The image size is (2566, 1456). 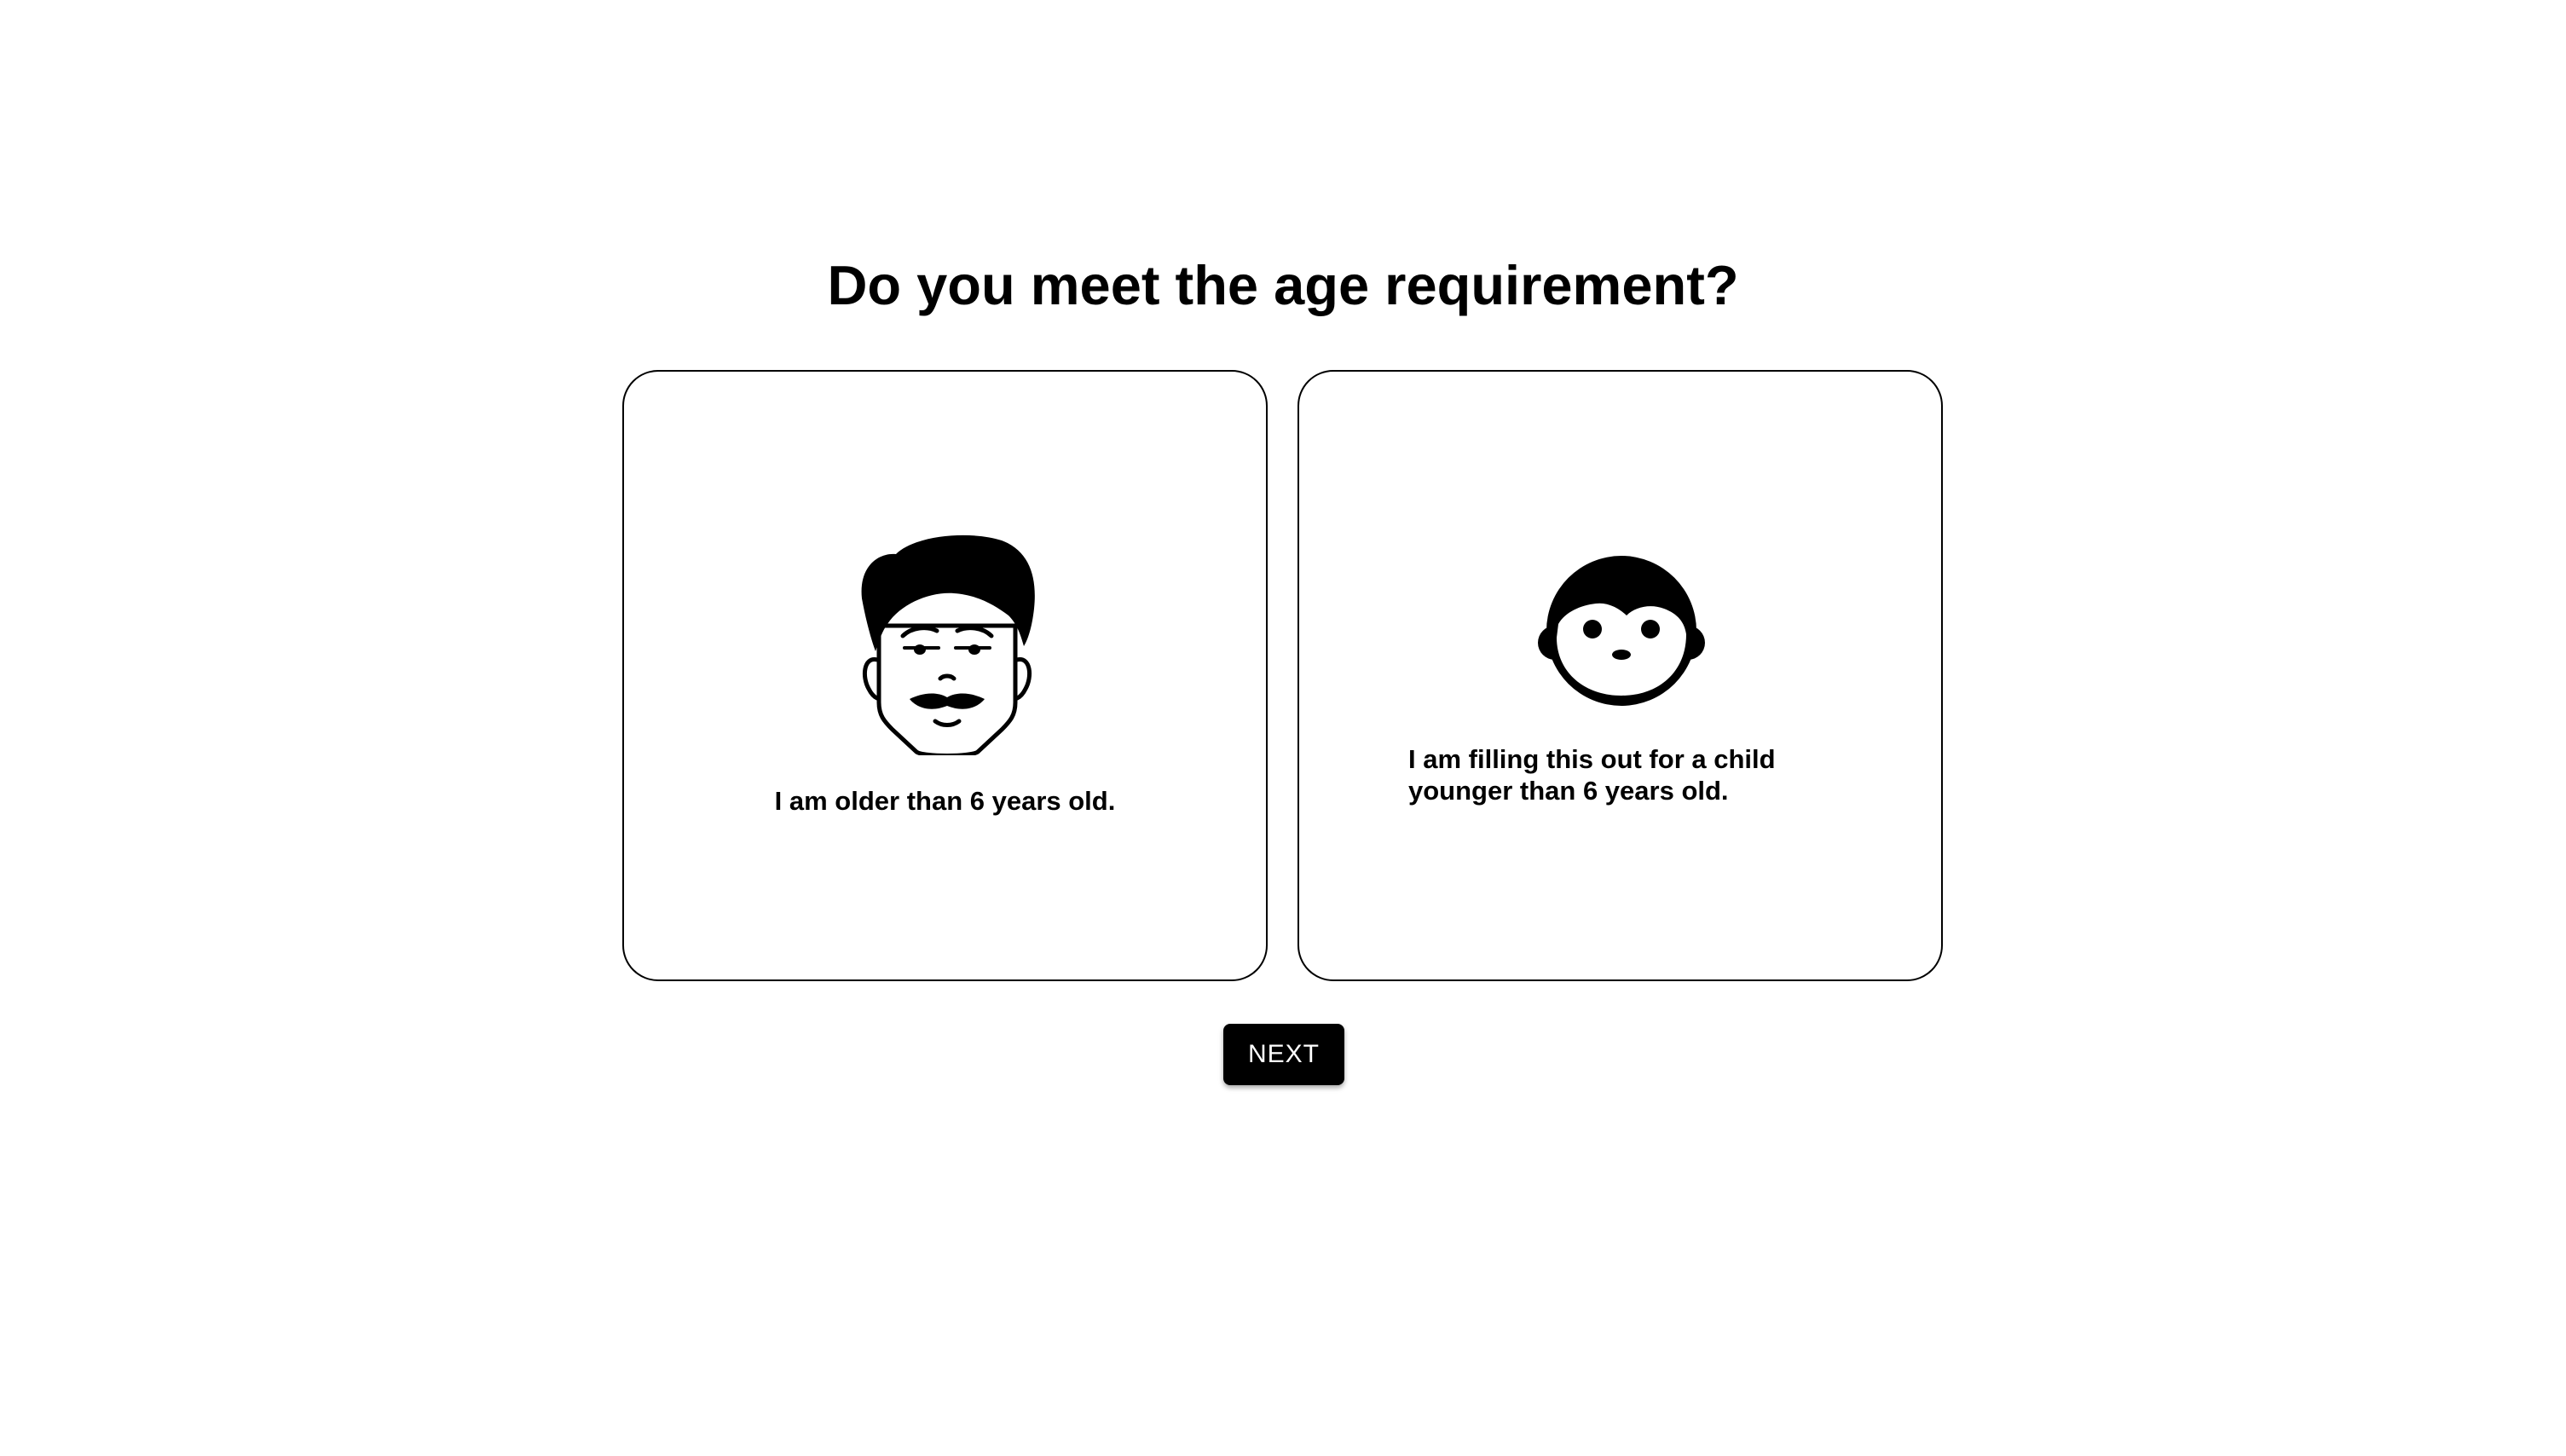 I want to click on option-label-older: I am older than 6 years old., so click(x=945, y=801).